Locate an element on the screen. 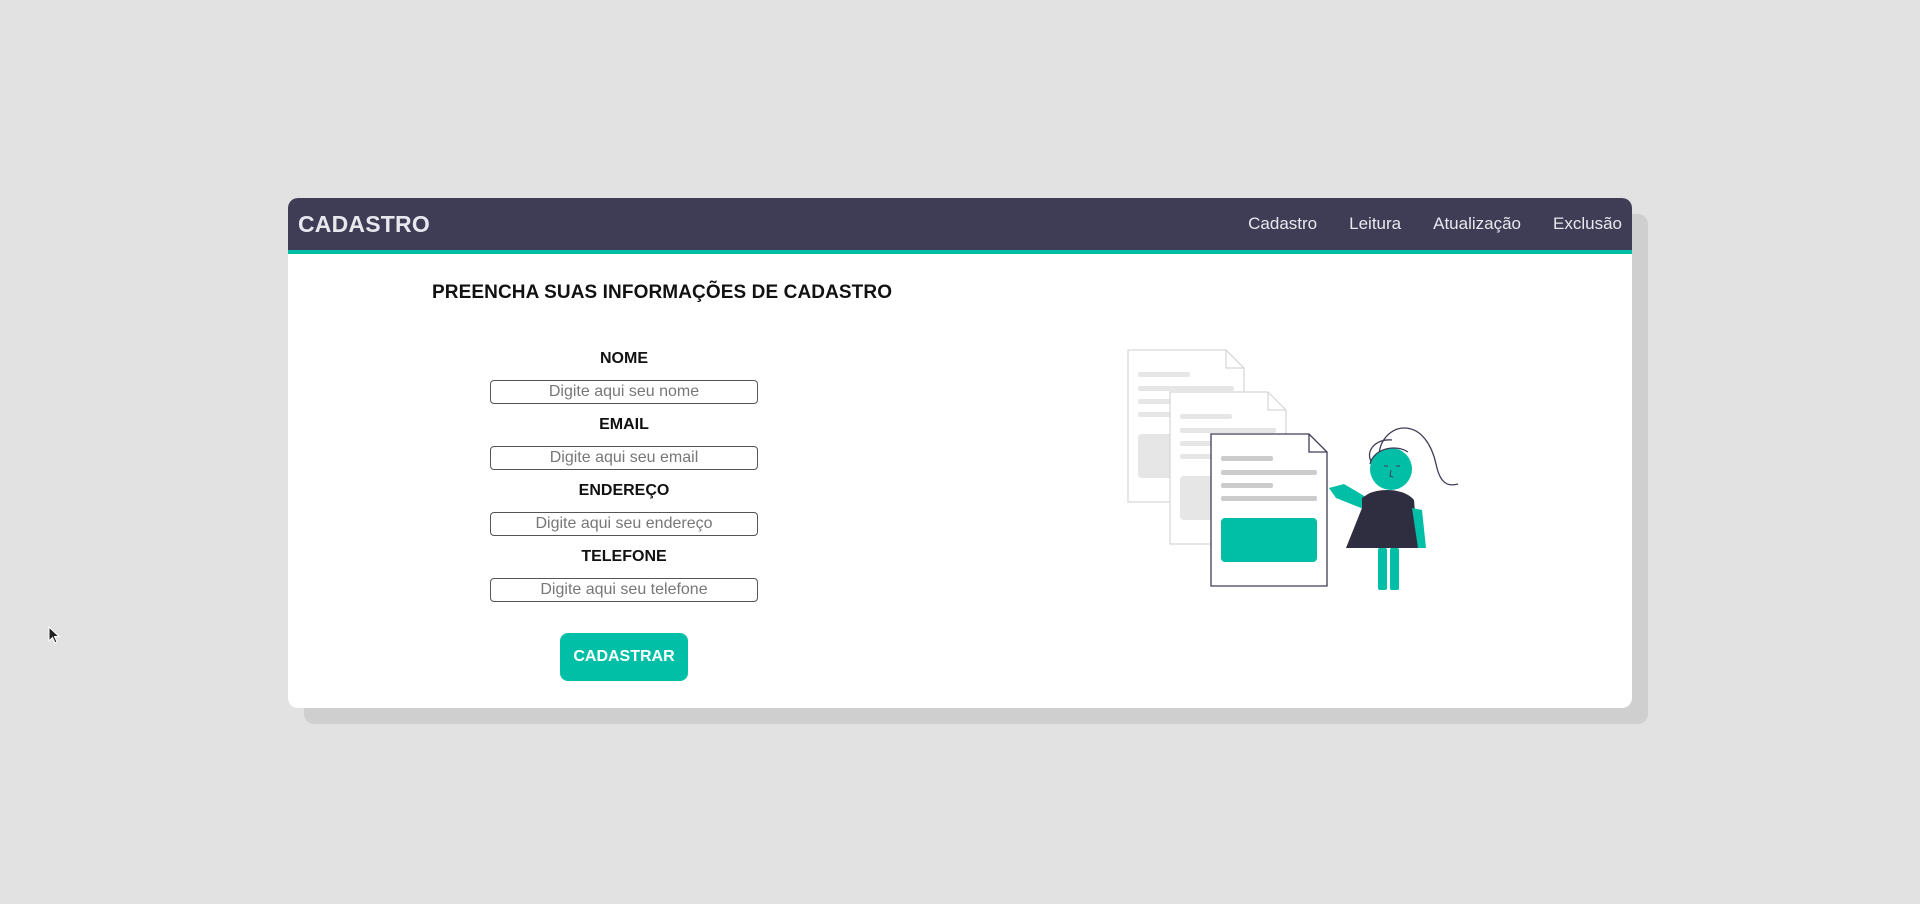 The width and height of the screenshot is (1920, 904). brand-title: CADASTRO is located at coordinates (364, 224).